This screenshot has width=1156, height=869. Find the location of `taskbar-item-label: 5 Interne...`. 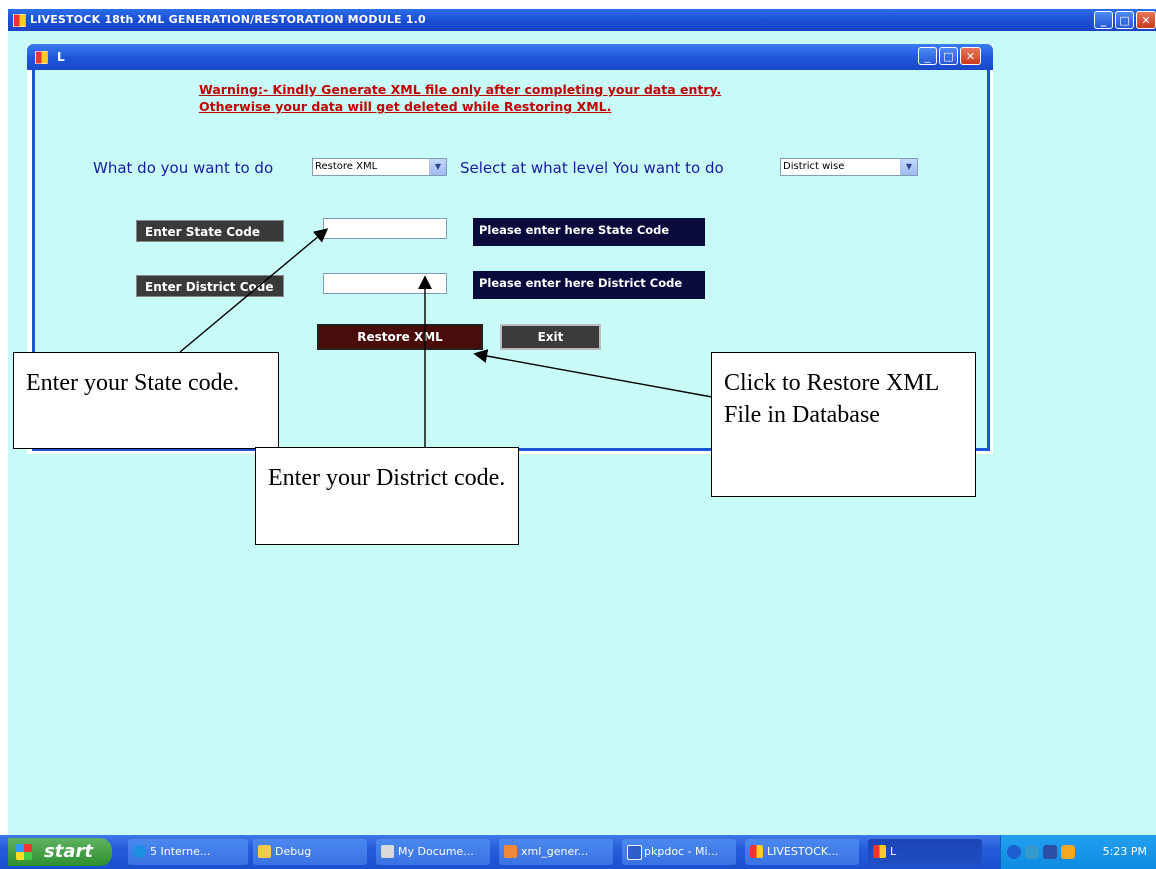

taskbar-item-label: 5 Interne... is located at coordinates (180, 851).